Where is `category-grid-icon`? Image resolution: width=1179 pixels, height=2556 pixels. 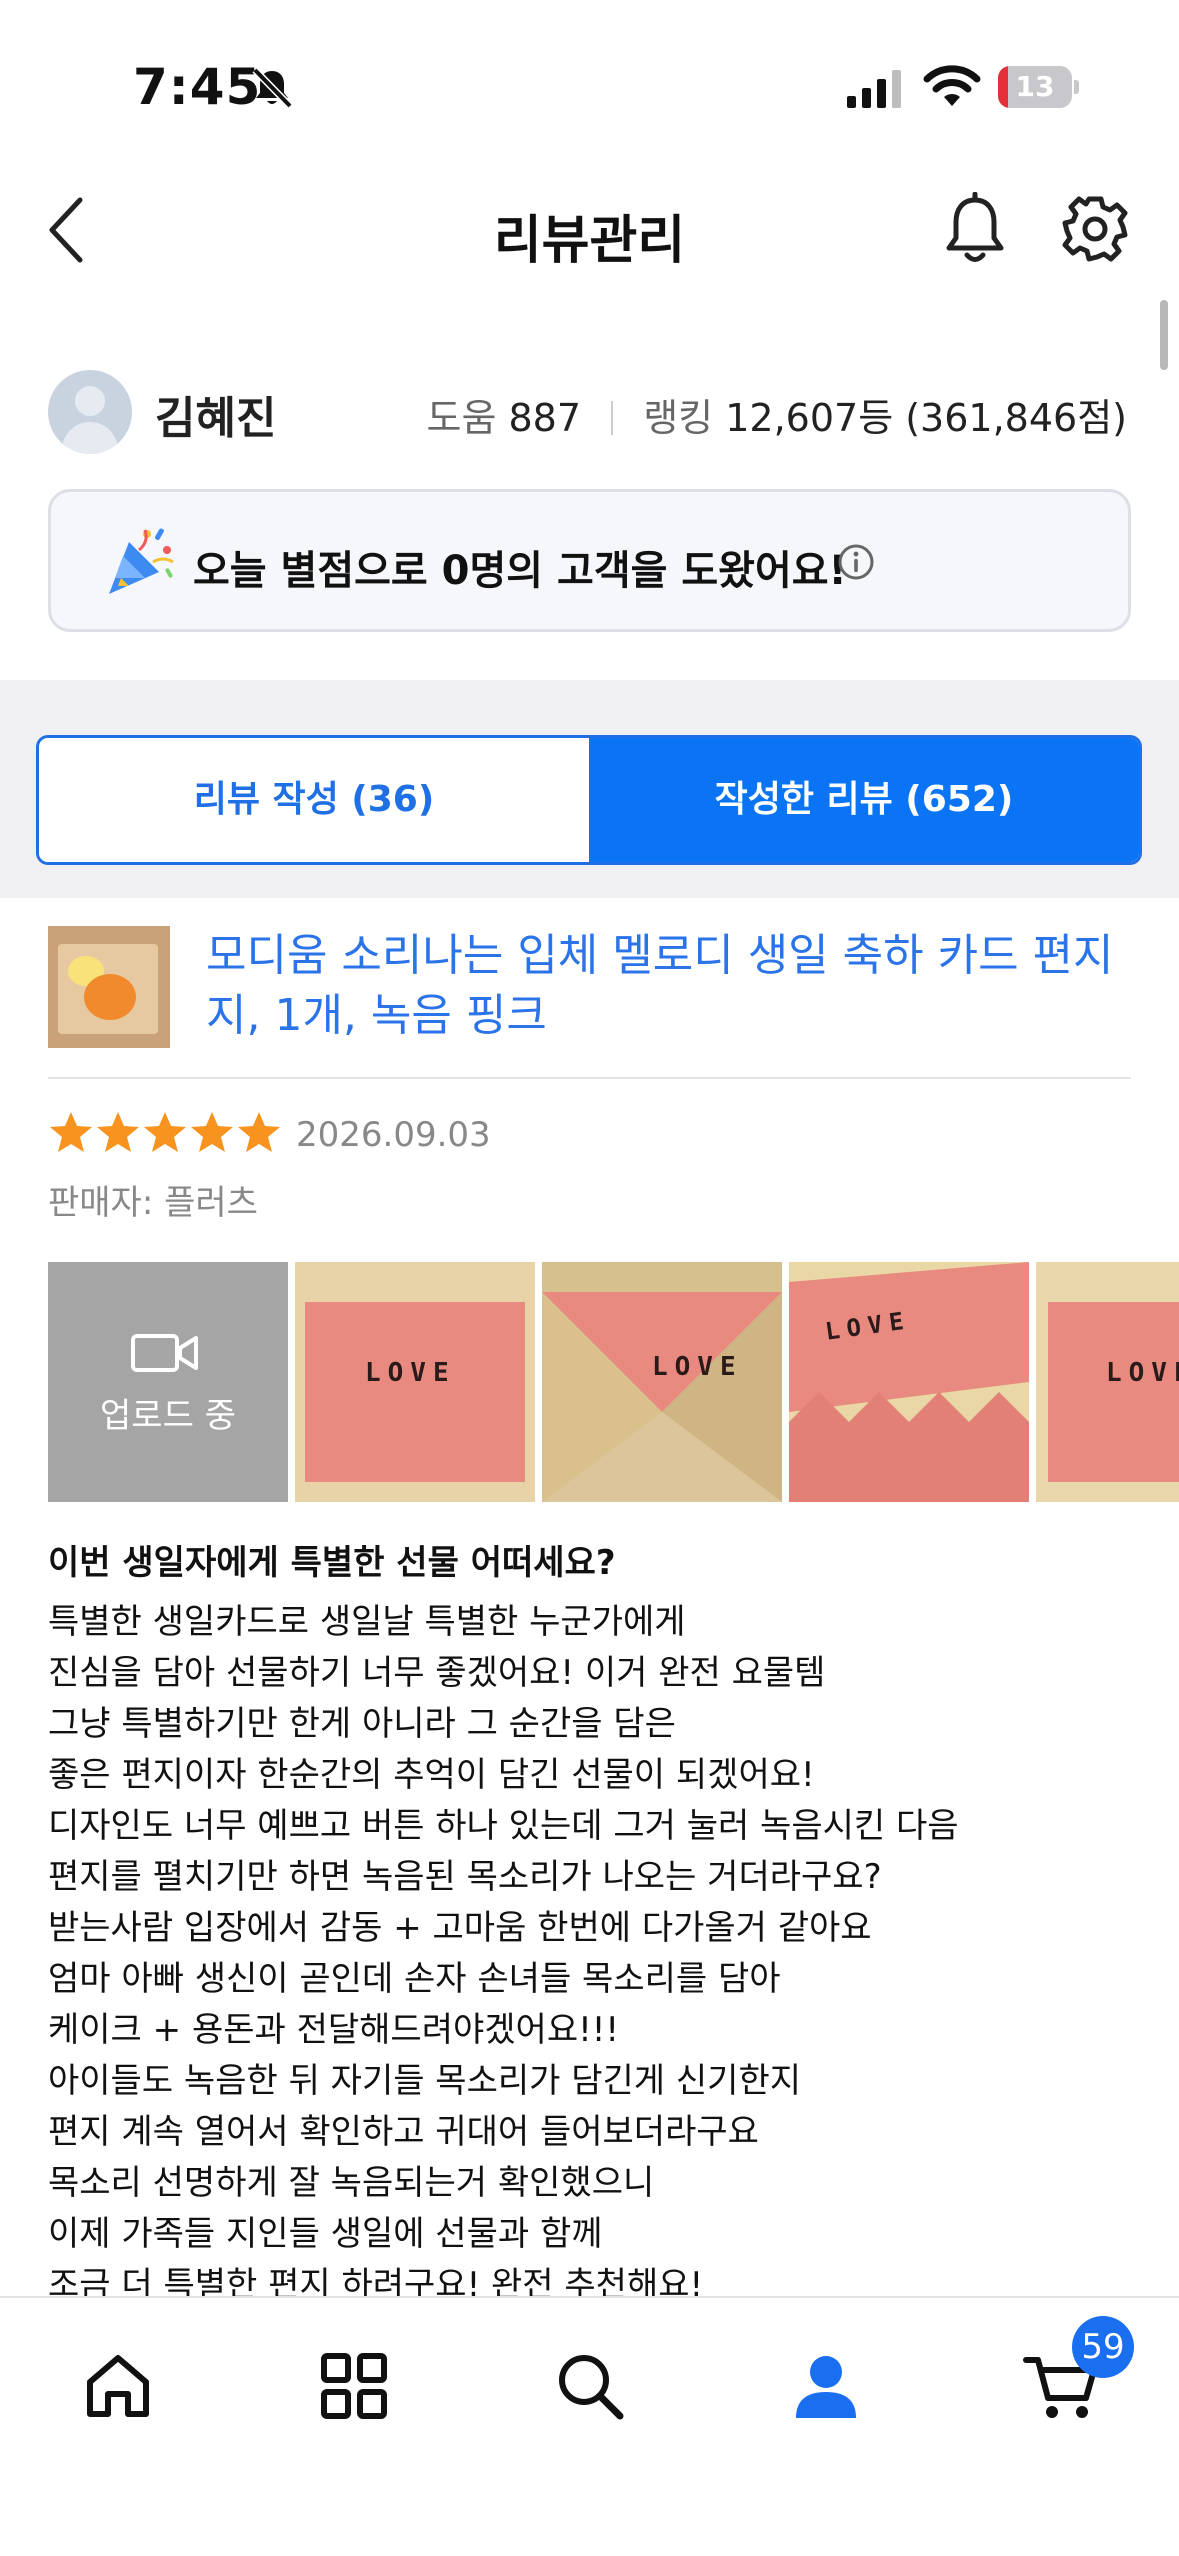 category-grid-icon is located at coordinates (354, 2386).